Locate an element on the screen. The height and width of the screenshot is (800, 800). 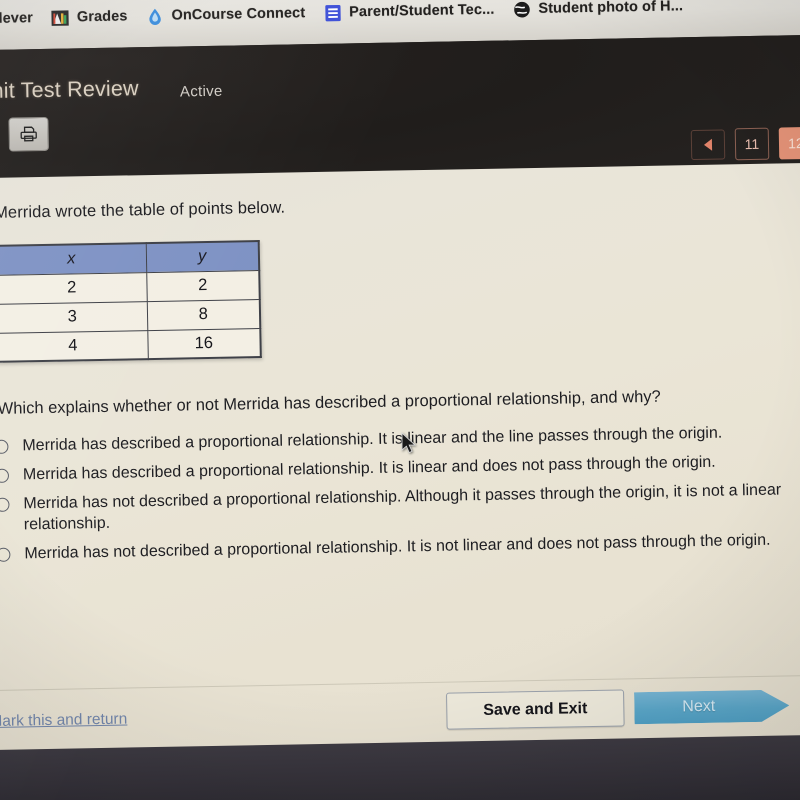
mark-this-and-return-link: Mark this and return is located at coordinates (63, 721).